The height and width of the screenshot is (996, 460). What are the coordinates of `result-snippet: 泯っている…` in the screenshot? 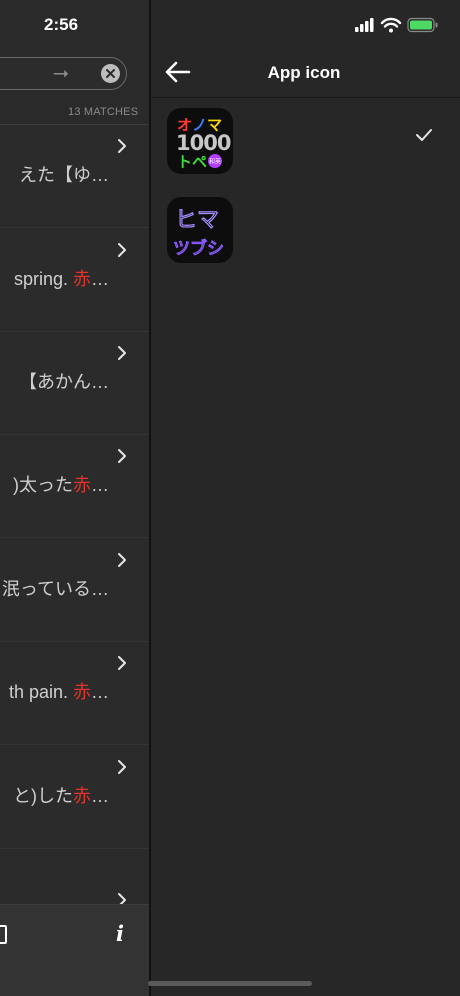 It's located at (55, 589).